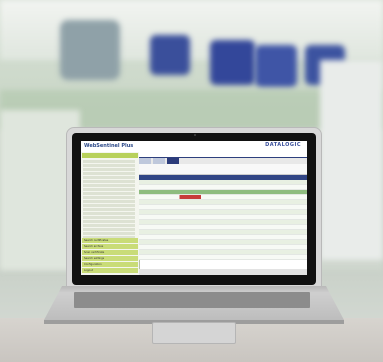 The width and height of the screenshot is (383, 362). What do you see at coordinates (90, 50) in the screenshot?
I see `machine-part` at bounding box center [90, 50].